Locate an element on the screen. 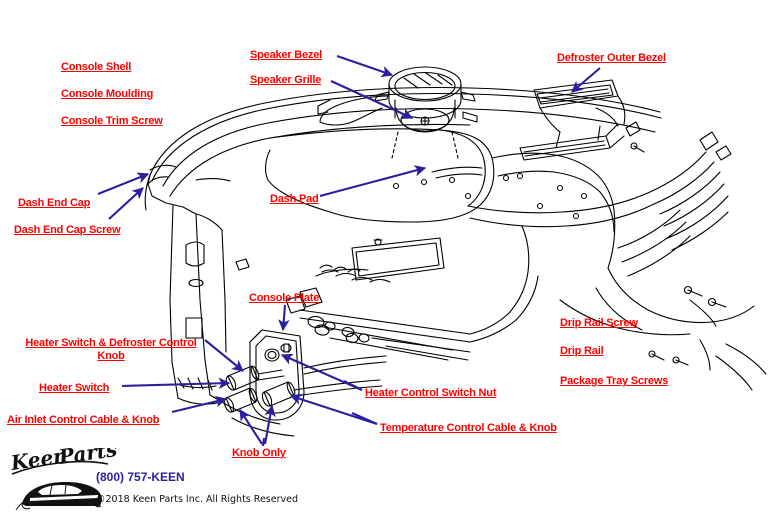 The width and height of the screenshot is (770, 518). svg-text: Parts is located at coordinates (87, 458).